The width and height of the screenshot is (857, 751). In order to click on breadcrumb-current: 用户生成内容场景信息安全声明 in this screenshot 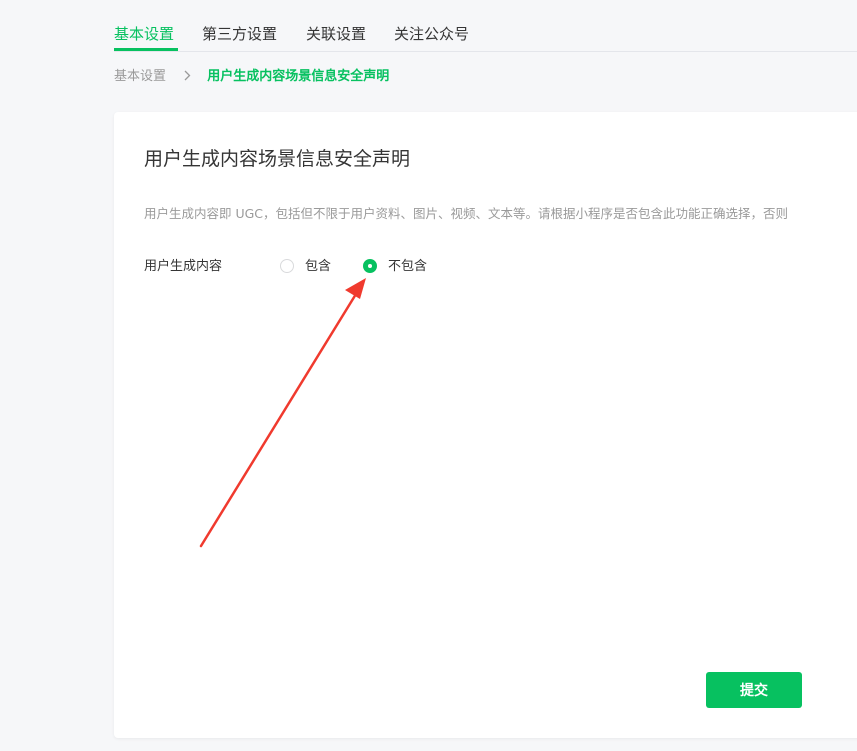, I will do `click(298, 76)`.